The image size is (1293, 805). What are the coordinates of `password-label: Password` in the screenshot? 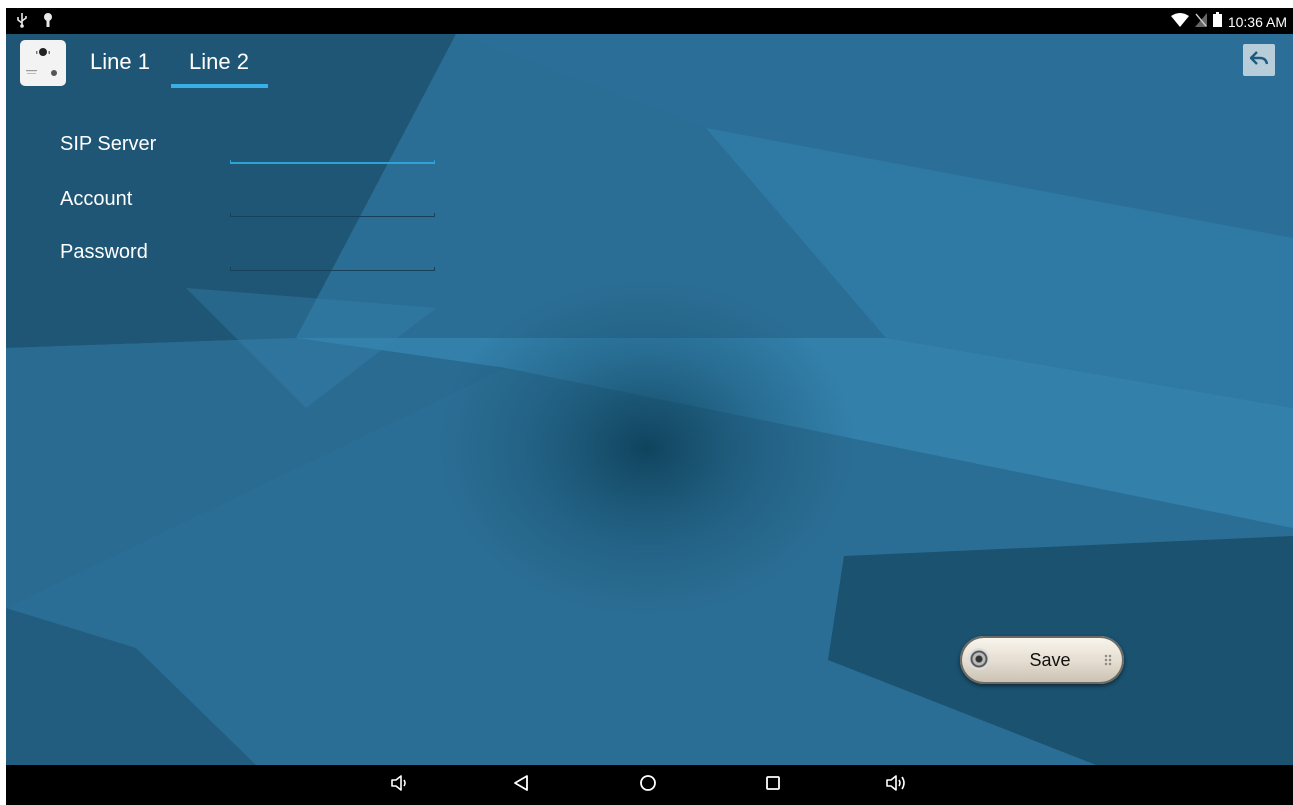 It's located at (104, 252).